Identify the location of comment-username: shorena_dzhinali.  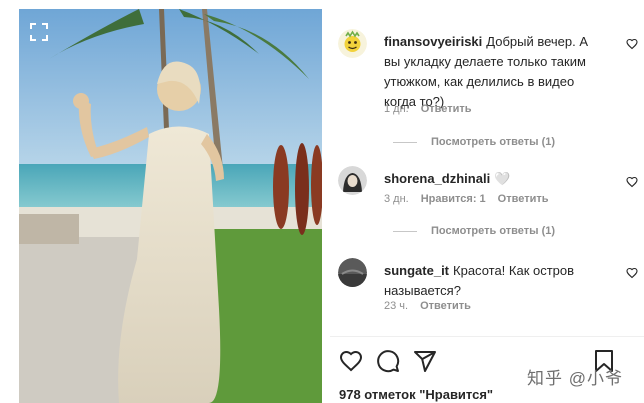
(437, 178).